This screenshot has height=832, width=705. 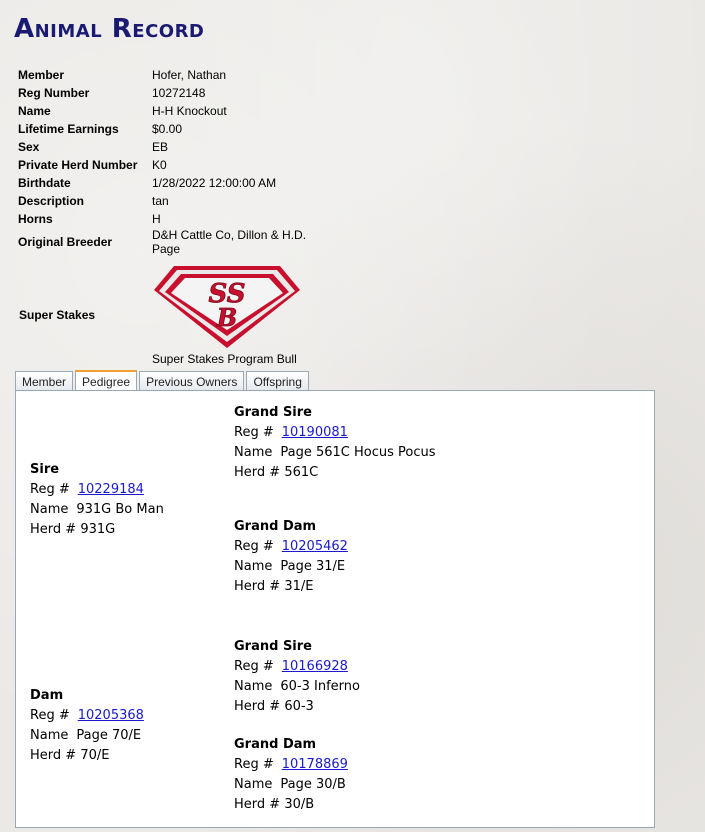 I want to click on herd-value: 31/E, so click(x=299, y=586).